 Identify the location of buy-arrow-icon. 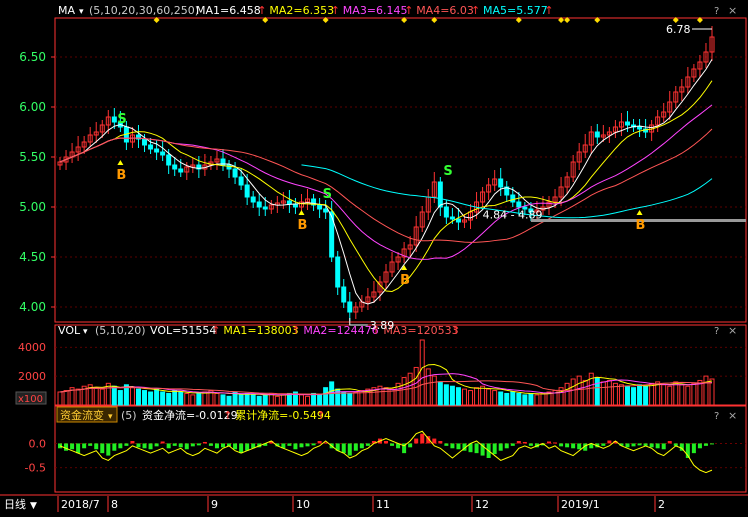
(301, 212).